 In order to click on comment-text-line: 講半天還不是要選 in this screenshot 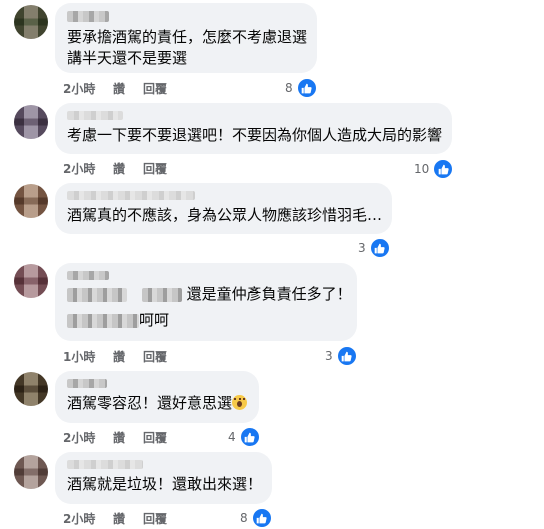, I will do `click(127, 58)`.